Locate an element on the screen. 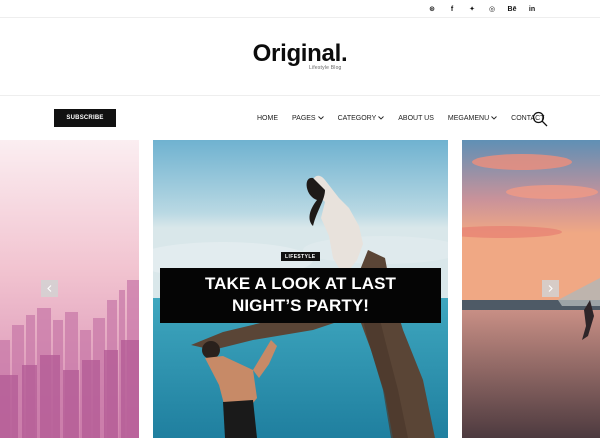 This screenshot has width=600, height=446. search-icon is located at coordinates (540, 119).